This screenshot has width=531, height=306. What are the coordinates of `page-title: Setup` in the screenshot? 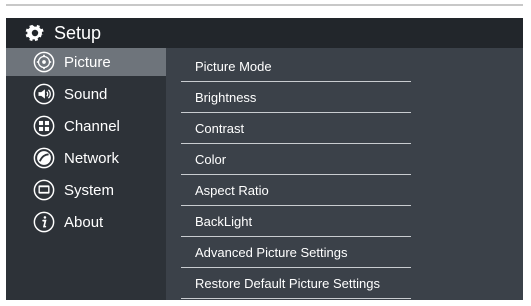 It's located at (78, 32).